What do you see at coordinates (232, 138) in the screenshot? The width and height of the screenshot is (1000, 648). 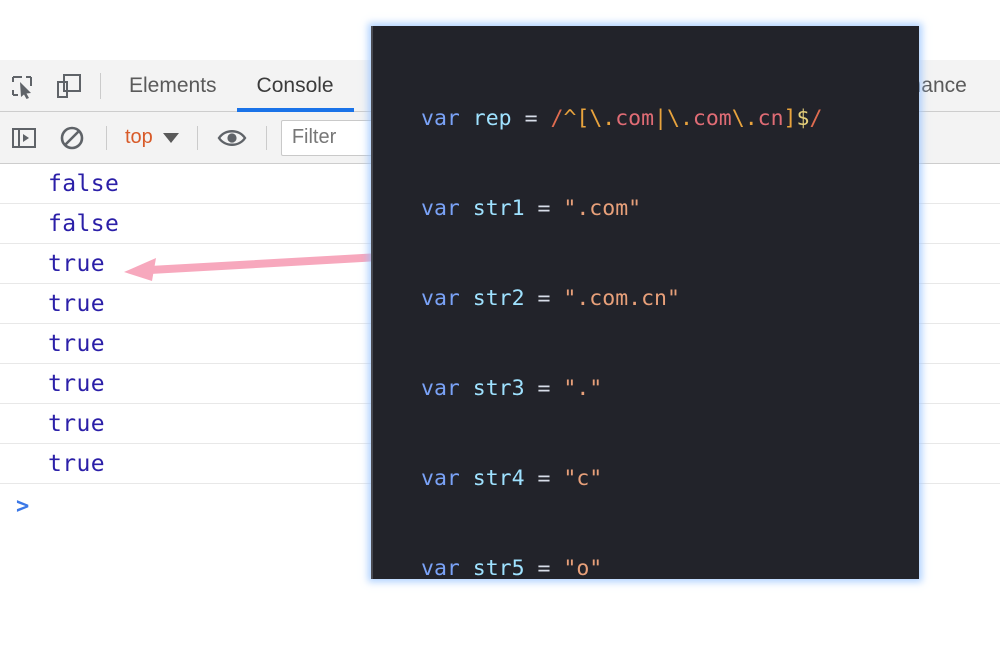 I see `eye-icon` at bounding box center [232, 138].